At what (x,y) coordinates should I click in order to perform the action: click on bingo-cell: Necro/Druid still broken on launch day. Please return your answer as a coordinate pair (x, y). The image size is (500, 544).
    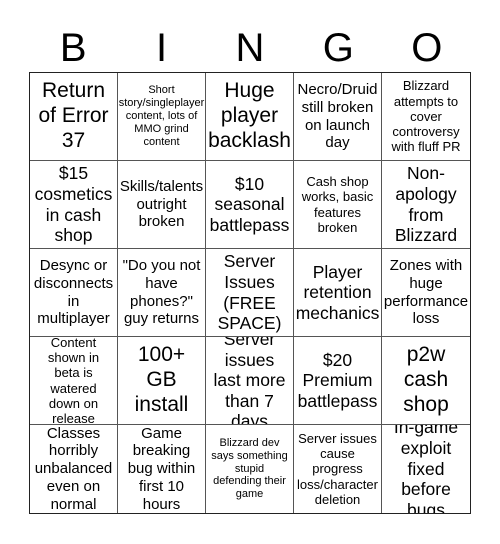
    Looking at the image, I should click on (338, 117).